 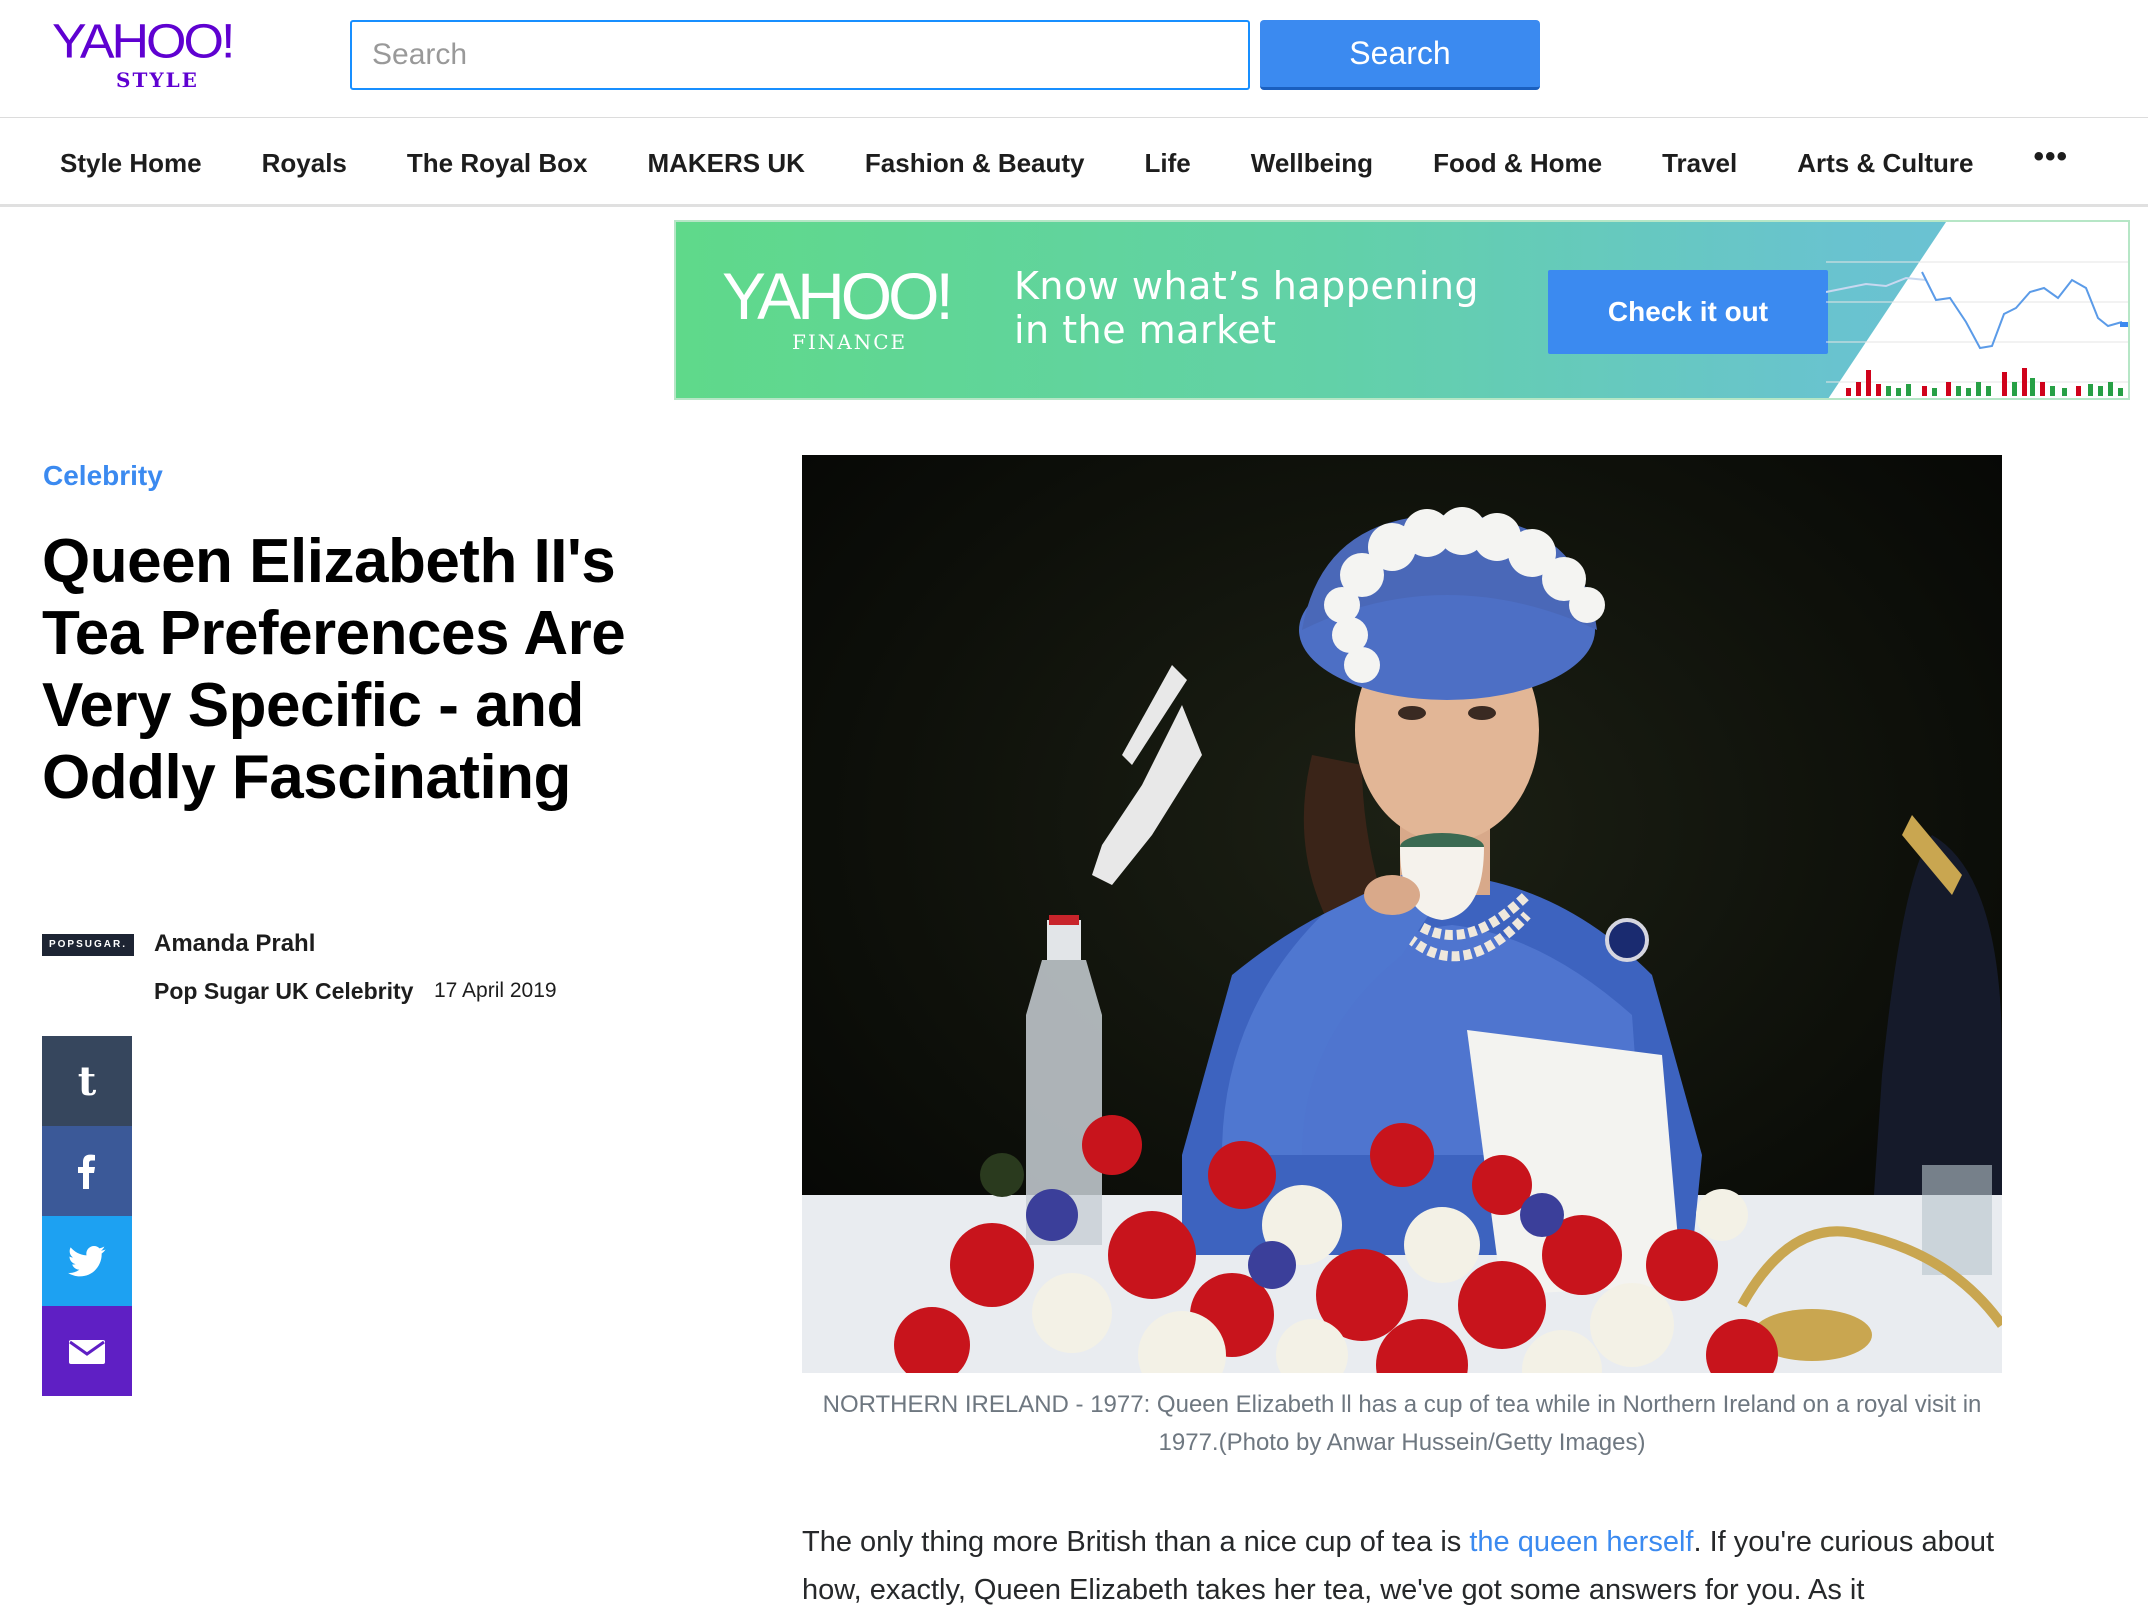 I want to click on share-facebook-button, so click(x=87, y=1171).